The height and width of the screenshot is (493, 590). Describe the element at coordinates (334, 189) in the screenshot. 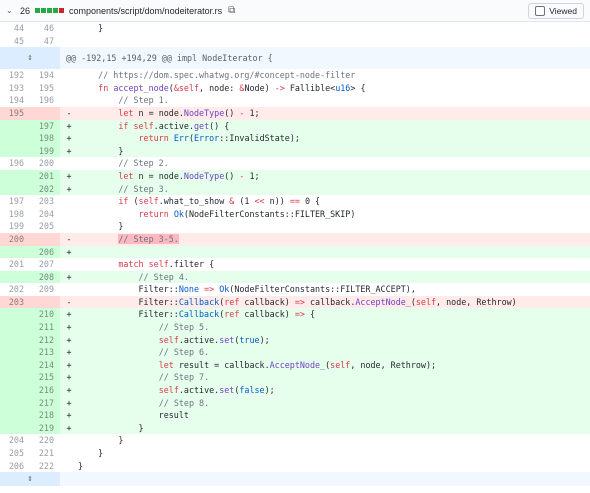

I see `code-text: // Step 3.` at that location.